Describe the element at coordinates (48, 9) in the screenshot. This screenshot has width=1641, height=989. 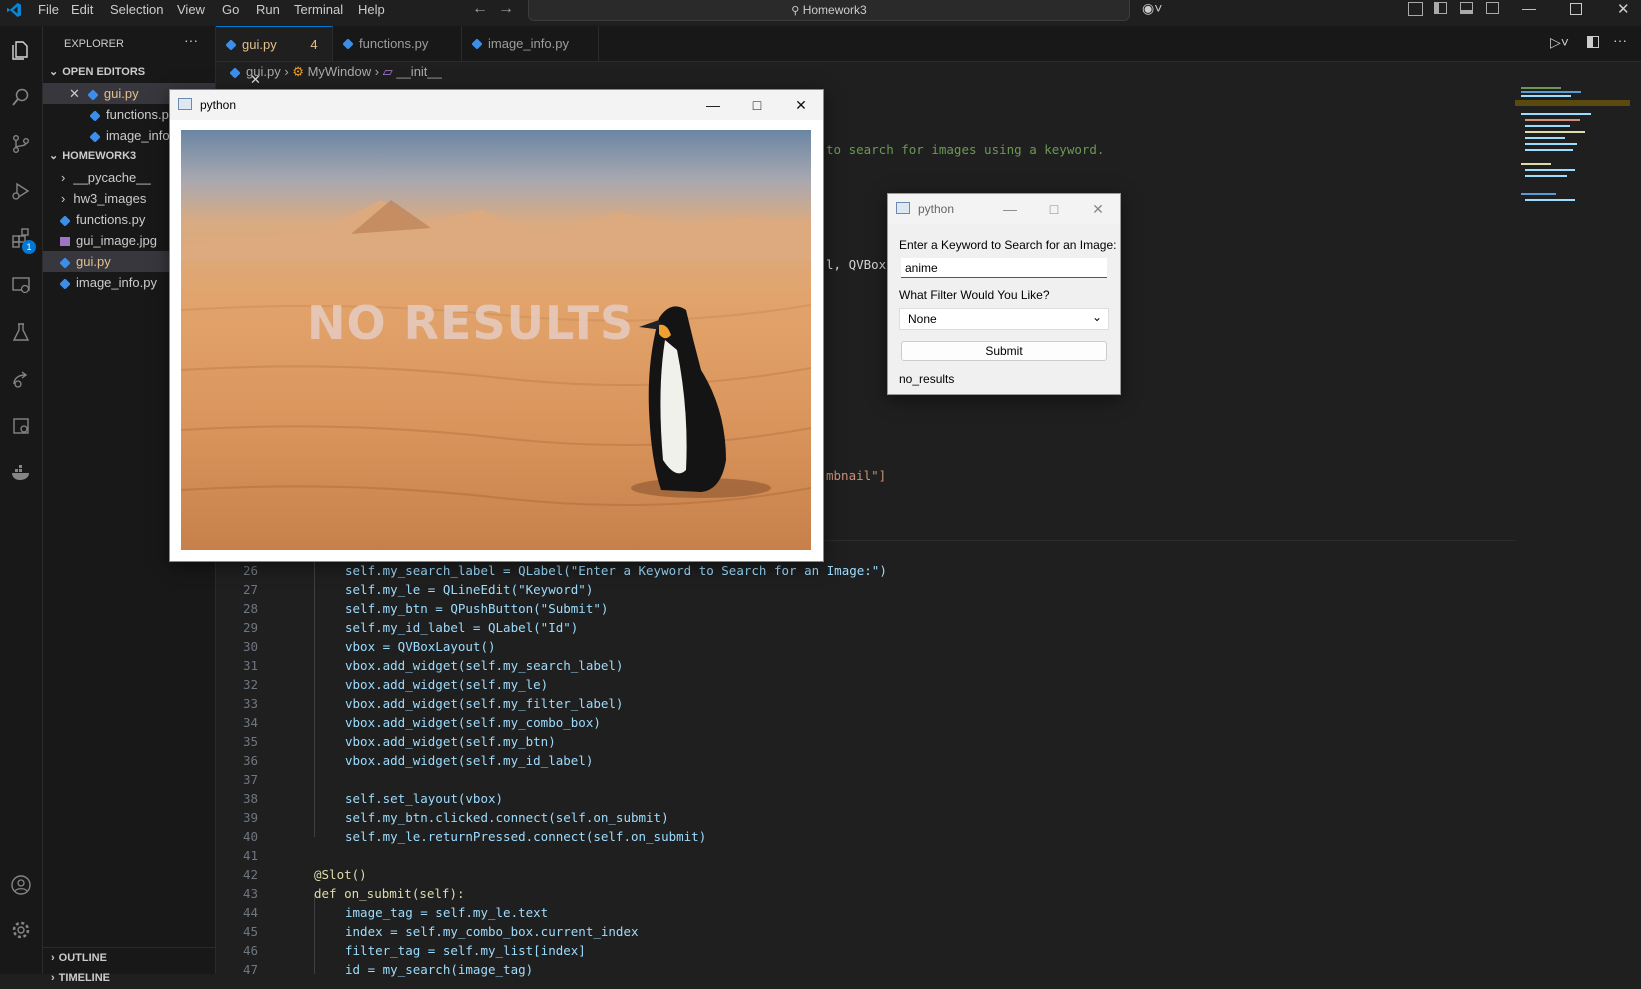
I see `menu-file: File` at that location.